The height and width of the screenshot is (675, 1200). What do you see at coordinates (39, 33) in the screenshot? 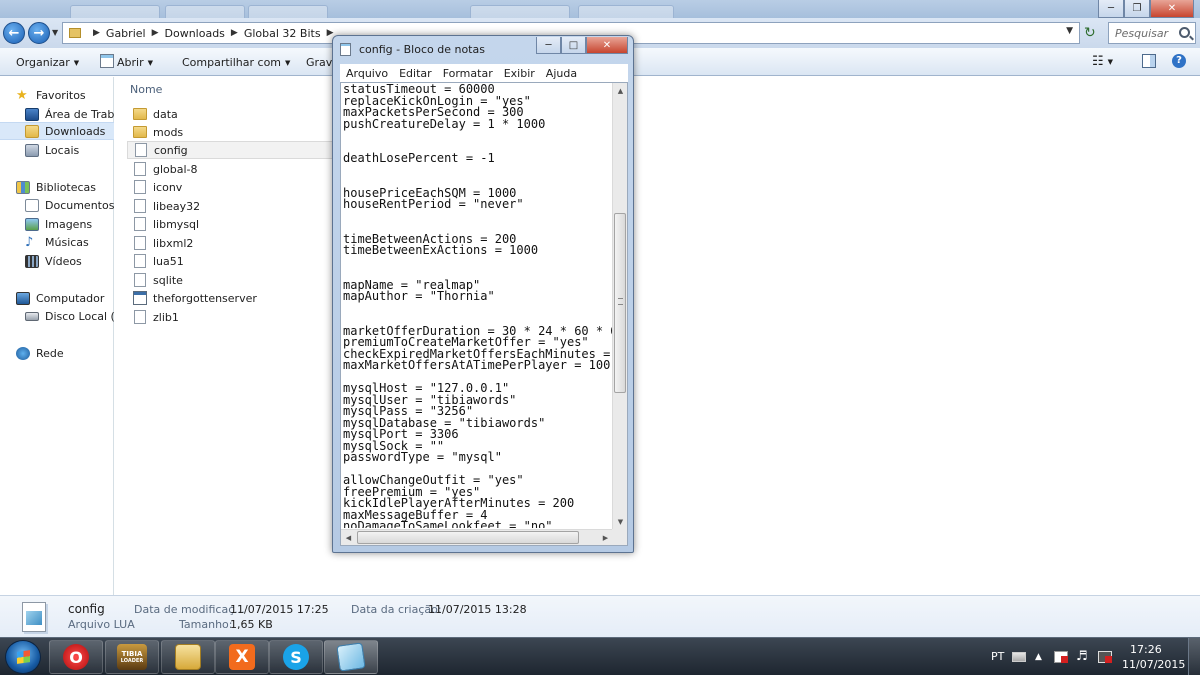
I see `forward-button: →` at bounding box center [39, 33].